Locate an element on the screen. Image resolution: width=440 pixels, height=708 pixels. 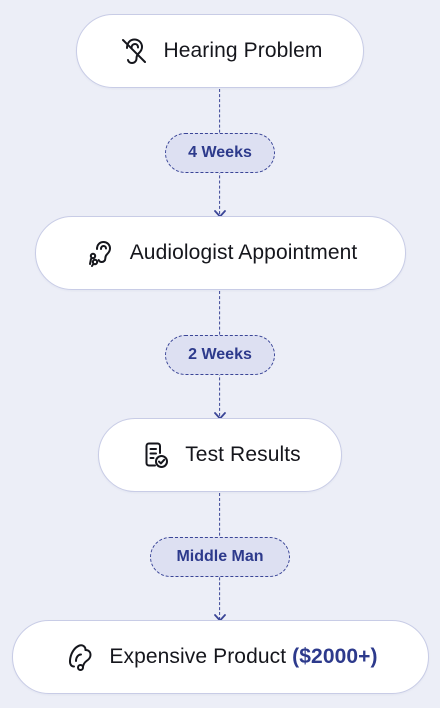
node-test-results: Test Results is located at coordinates (220, 455).